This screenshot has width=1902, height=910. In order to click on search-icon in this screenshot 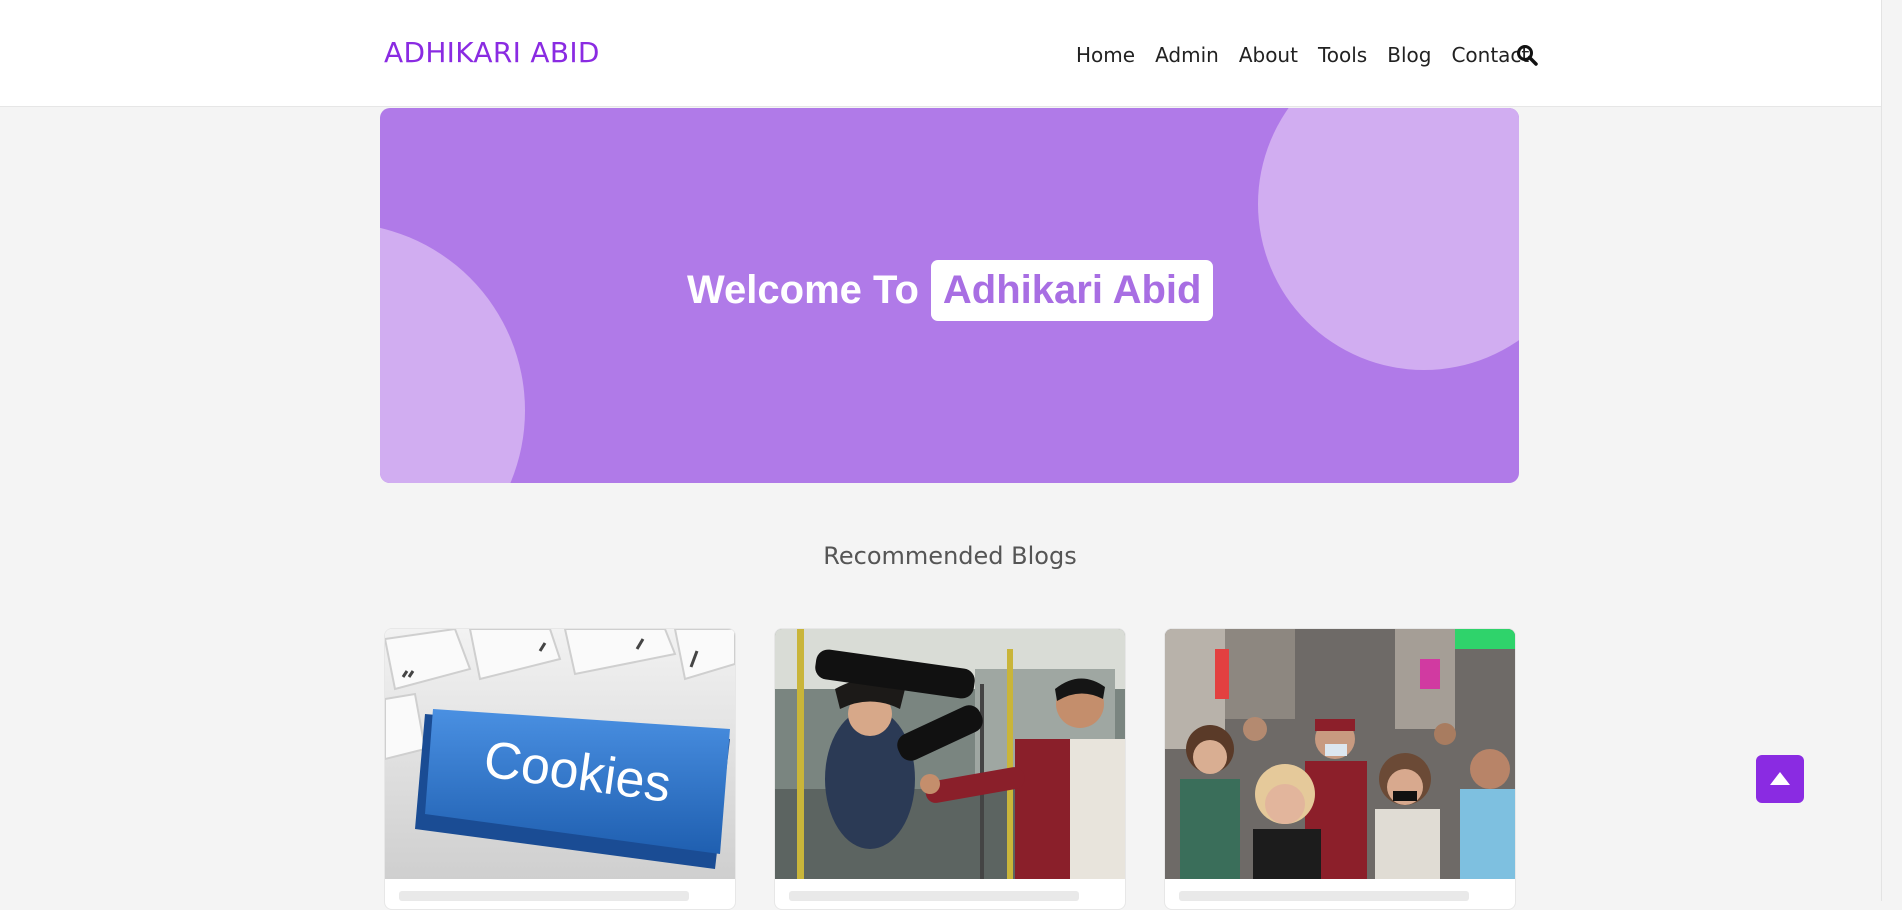, I will do `click(1527, 55)`.